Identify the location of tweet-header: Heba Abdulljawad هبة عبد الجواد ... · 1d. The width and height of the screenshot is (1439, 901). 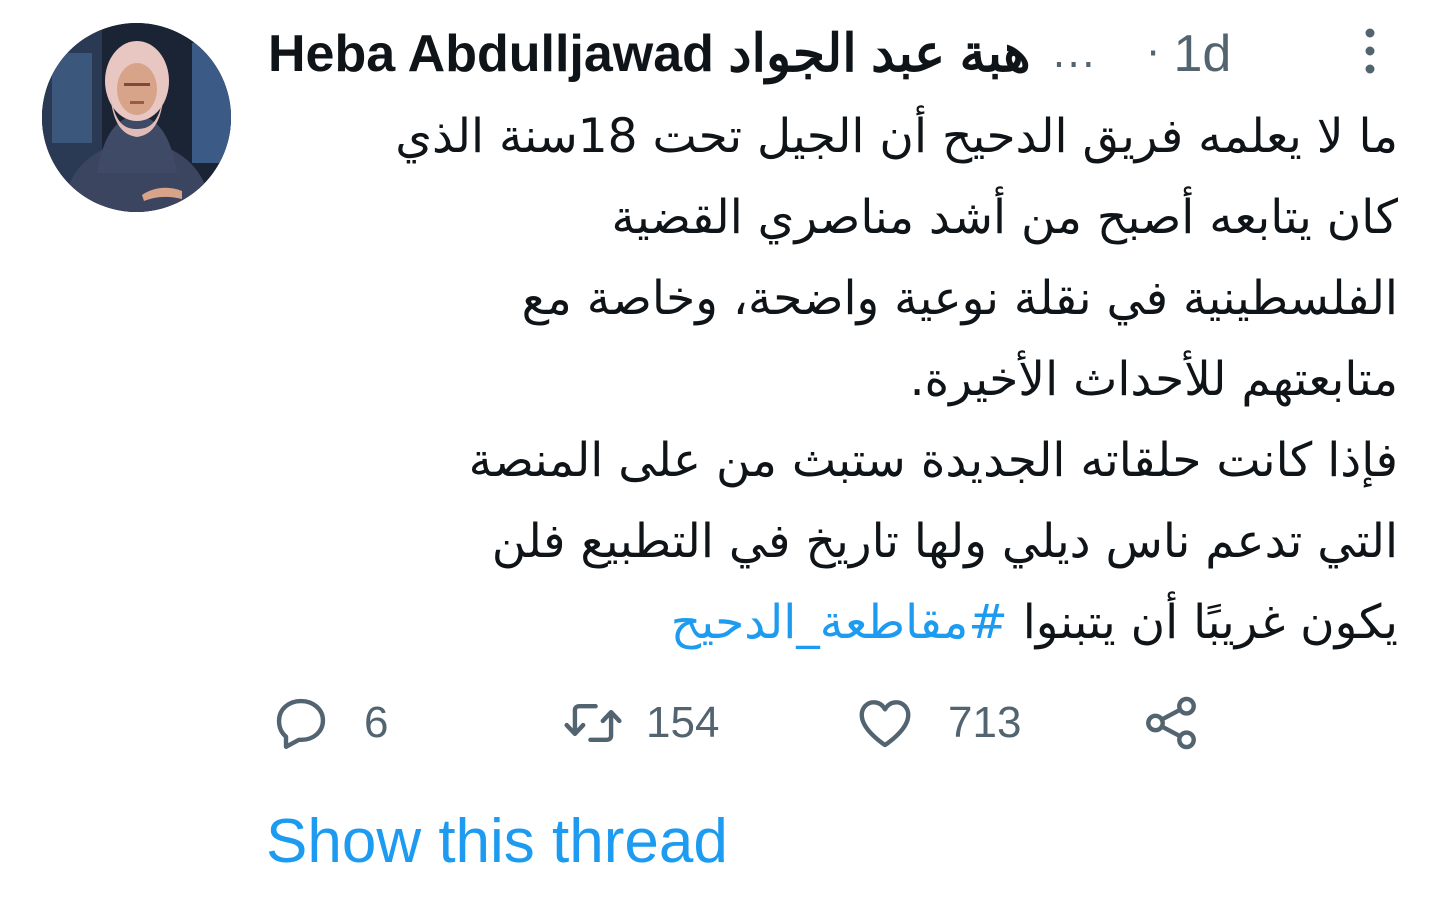
(833, 54).